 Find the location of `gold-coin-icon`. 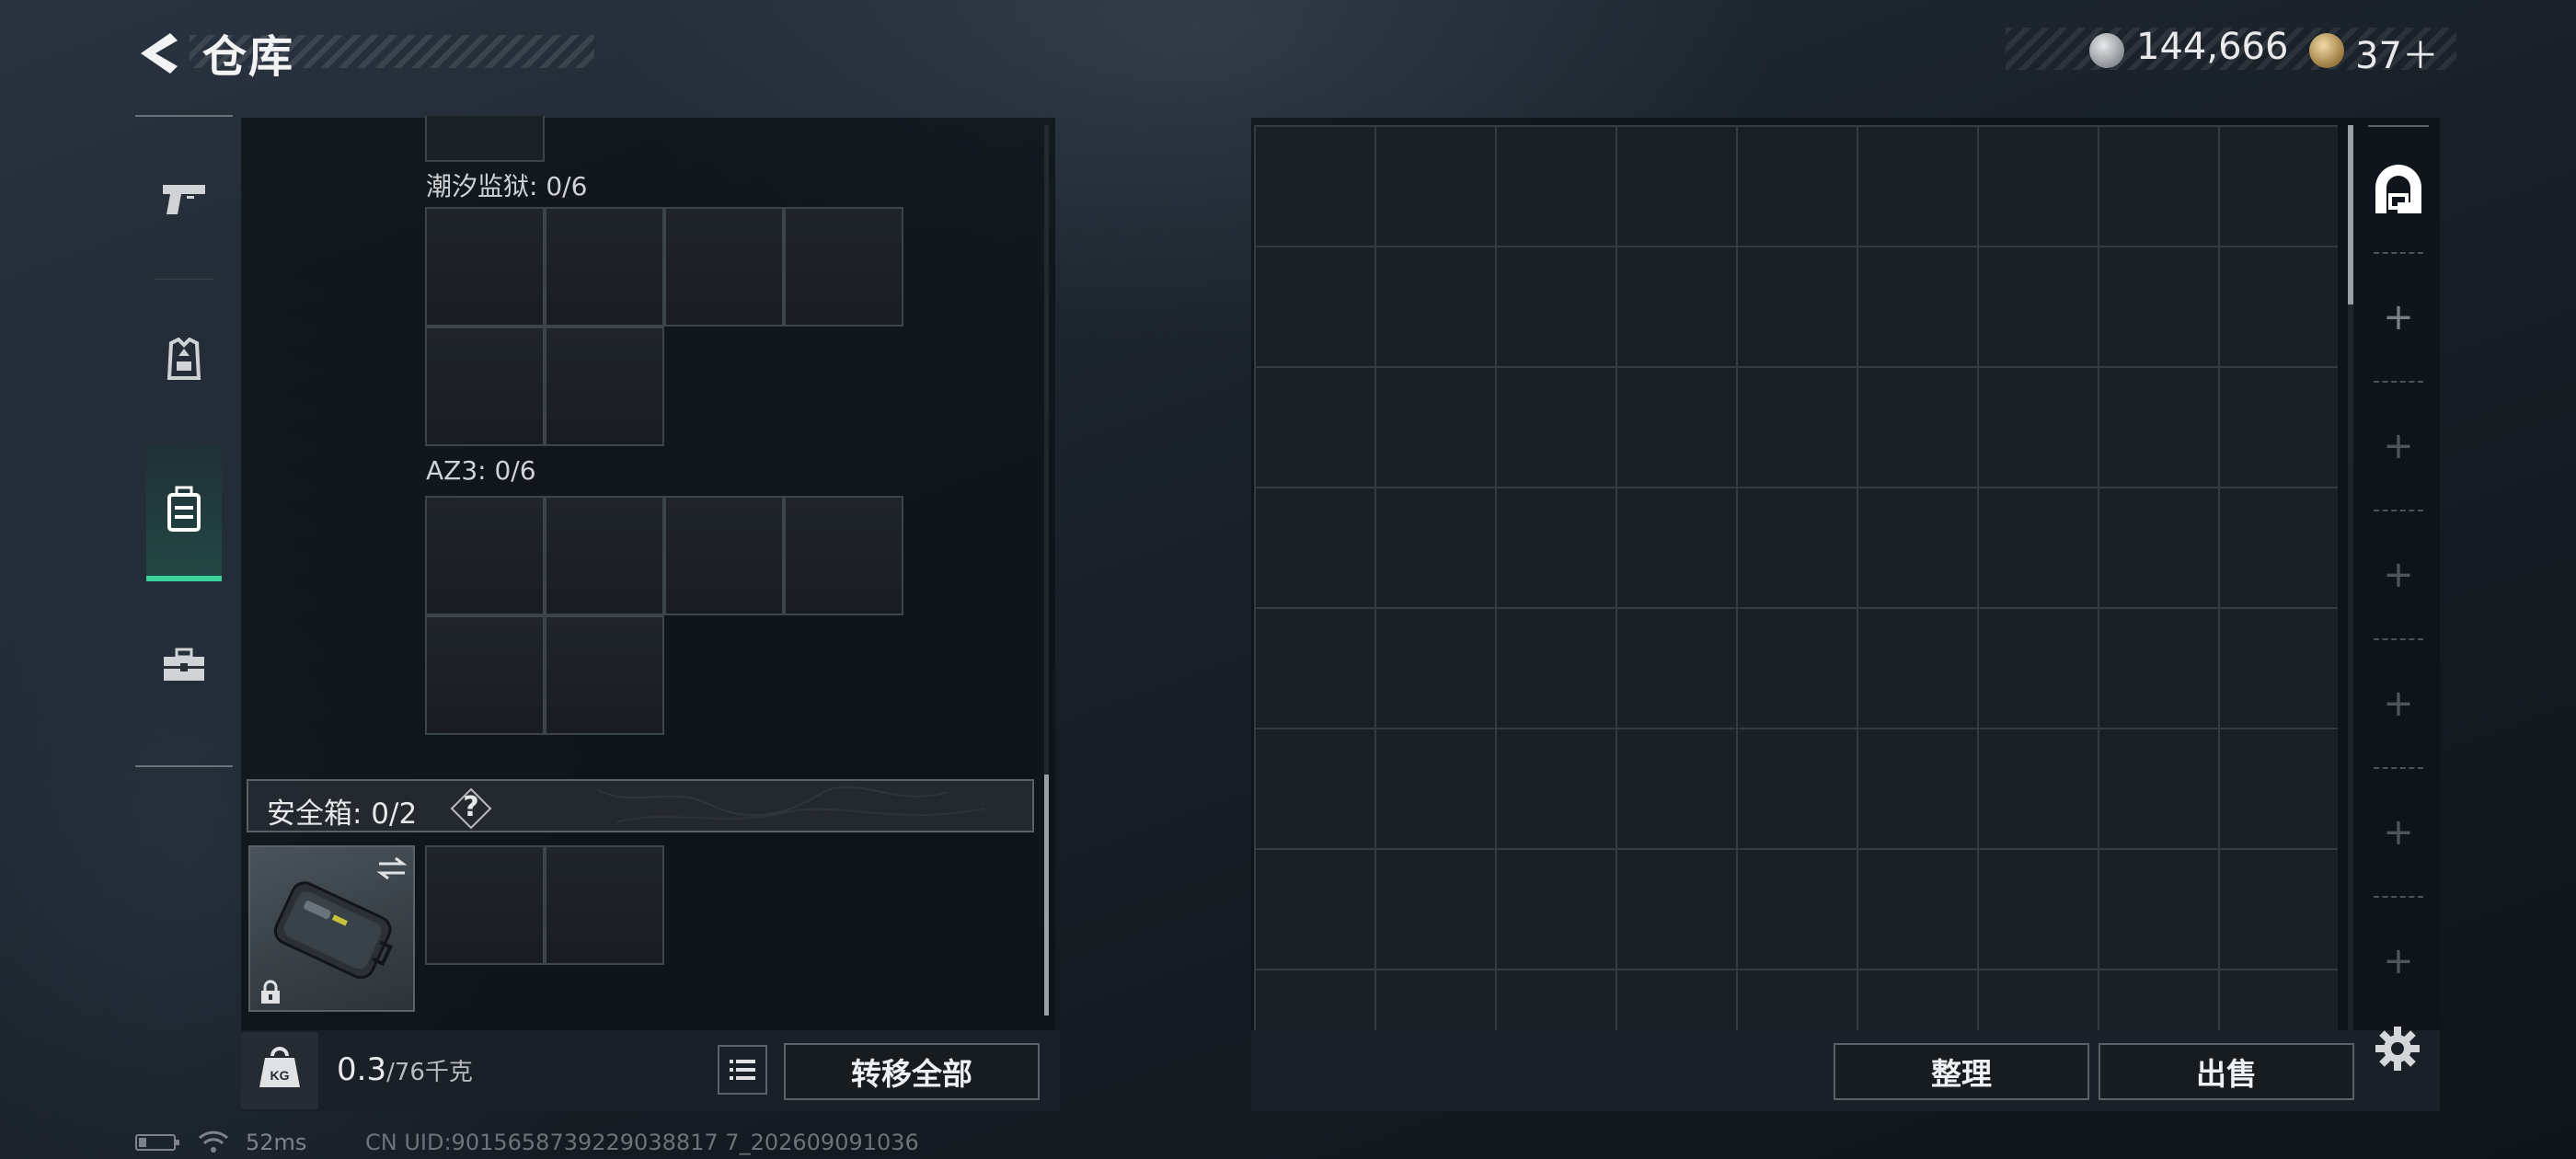

gold-coin-icon is located at coordinates (2326, 50).